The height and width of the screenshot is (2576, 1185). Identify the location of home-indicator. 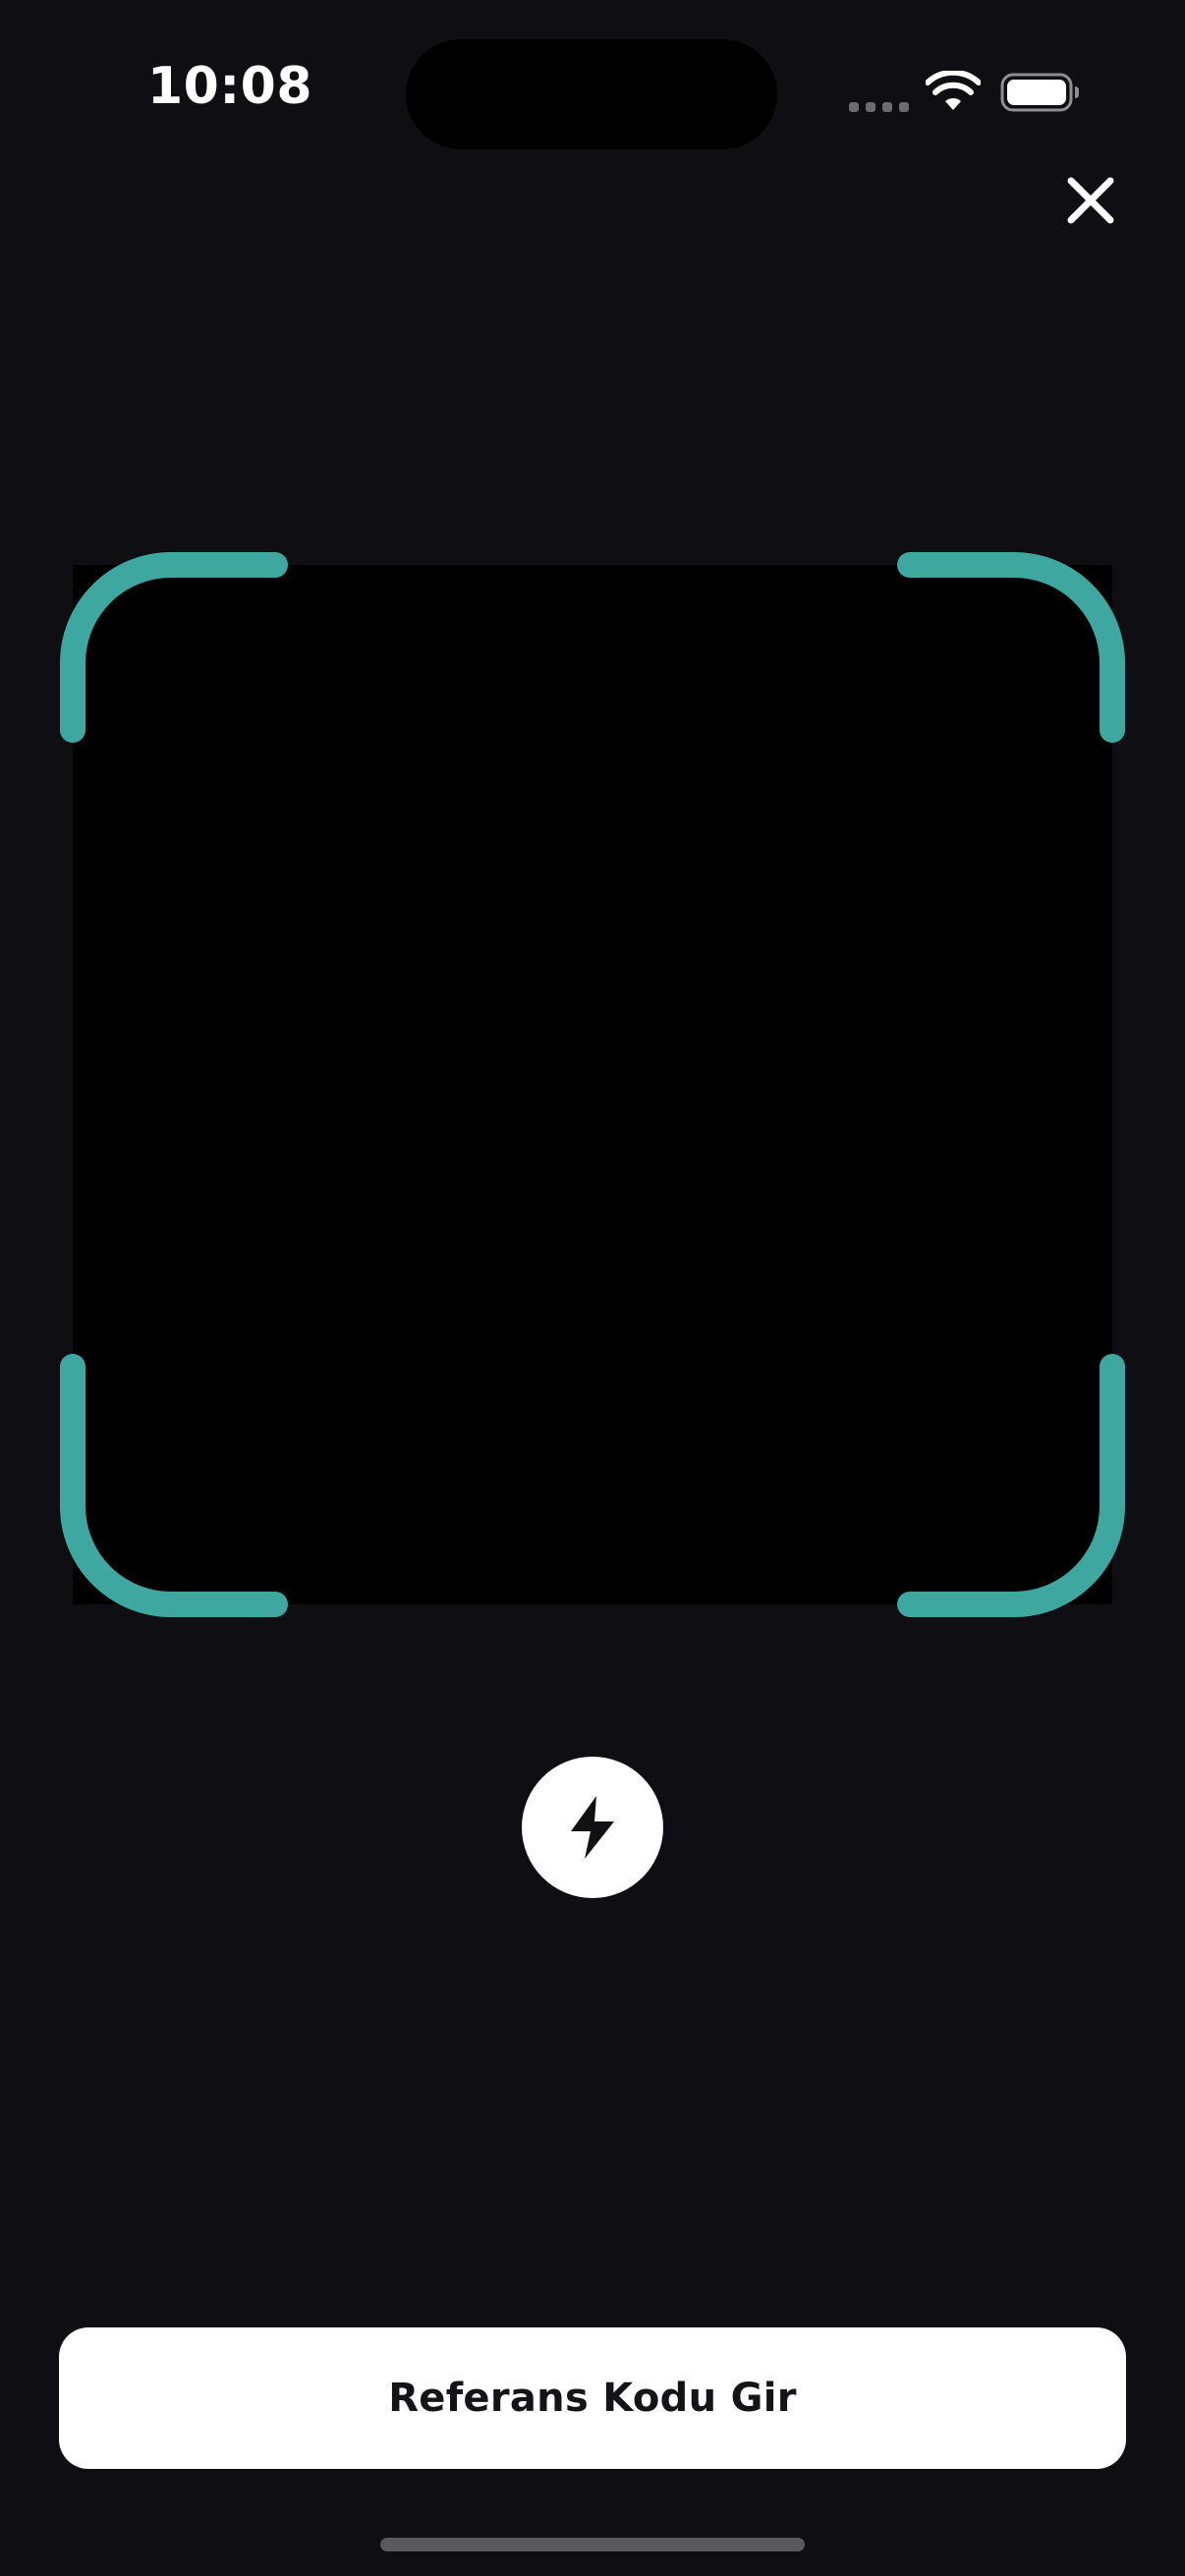
(592, 2544).